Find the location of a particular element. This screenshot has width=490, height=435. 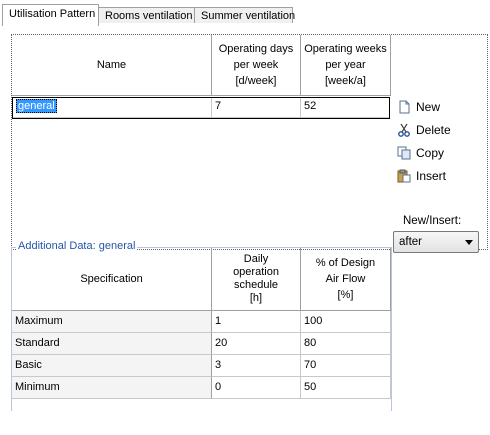

header-line: Daily is located at coordinates (256, 259).